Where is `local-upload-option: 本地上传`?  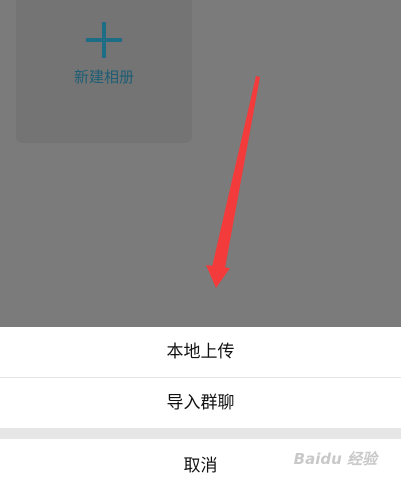 local-upload-option: 本地上传 is located at coordinates (200, 352).